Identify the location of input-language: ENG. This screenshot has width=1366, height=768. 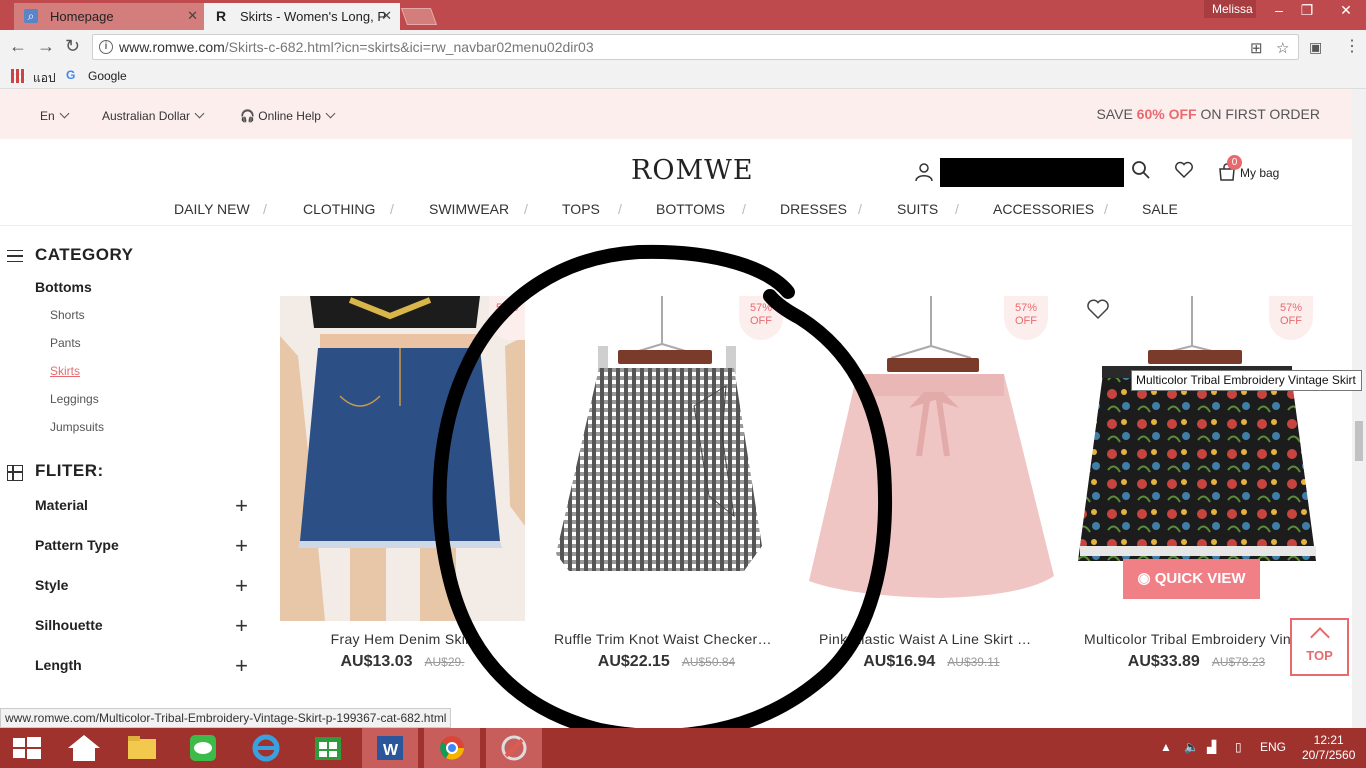
(1273, 747).